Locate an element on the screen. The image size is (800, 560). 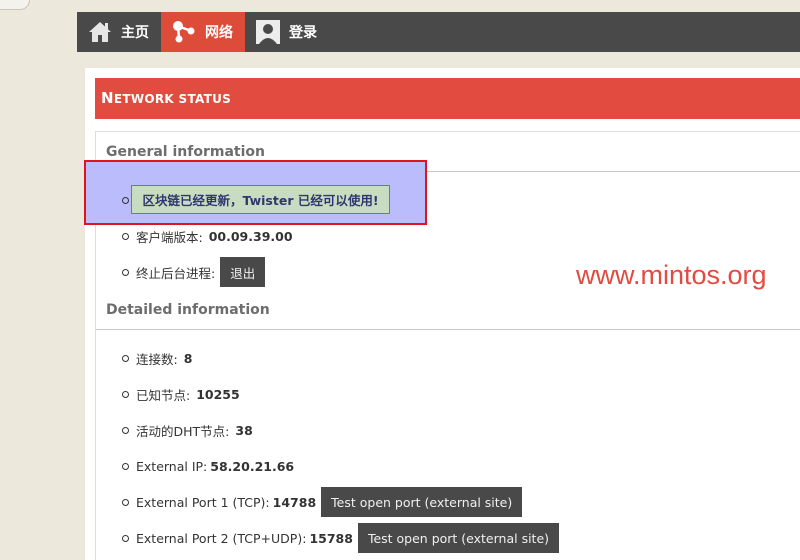
page-title: NETWORK STATUS is located at coordinates (166, 98).